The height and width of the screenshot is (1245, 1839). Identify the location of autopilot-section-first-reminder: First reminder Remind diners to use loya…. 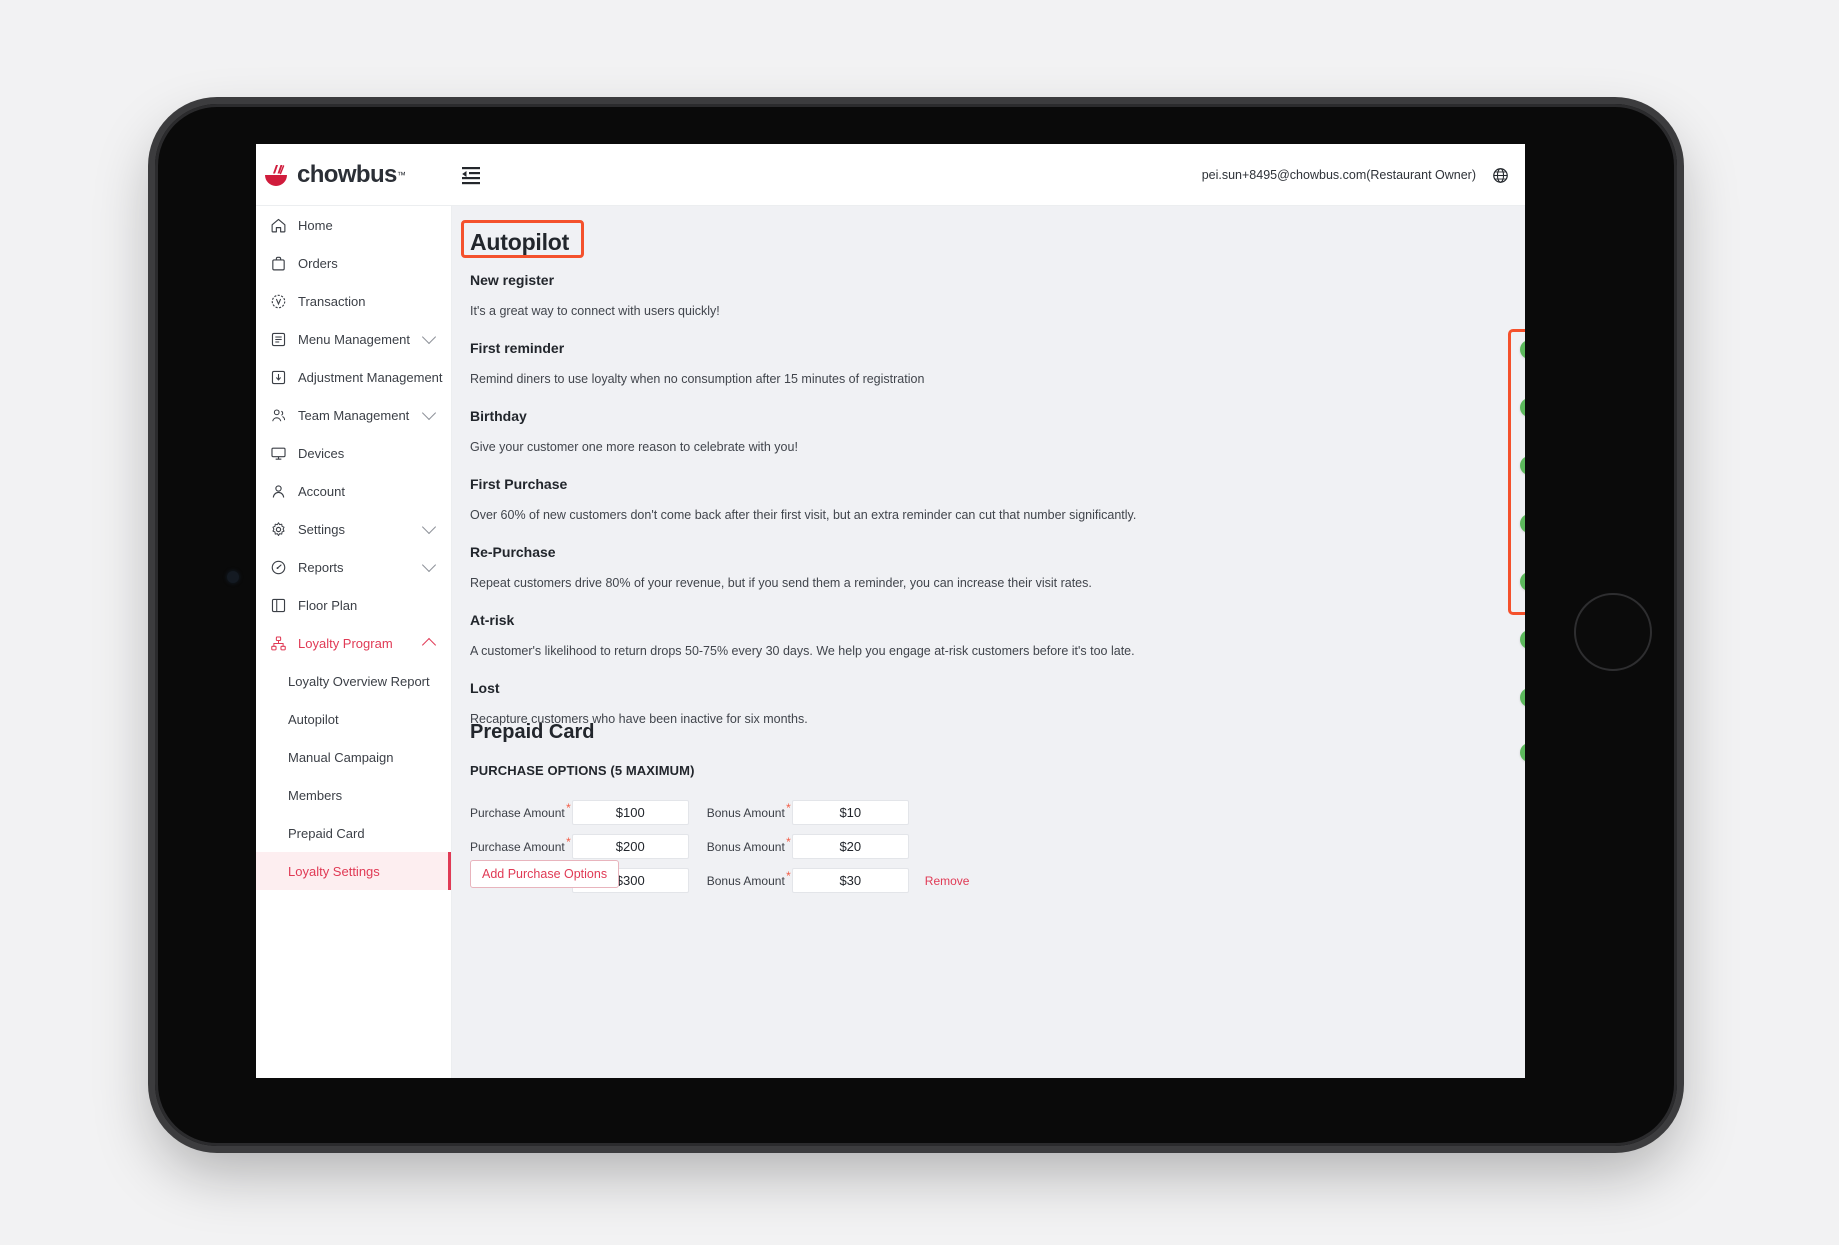
(697, 363).